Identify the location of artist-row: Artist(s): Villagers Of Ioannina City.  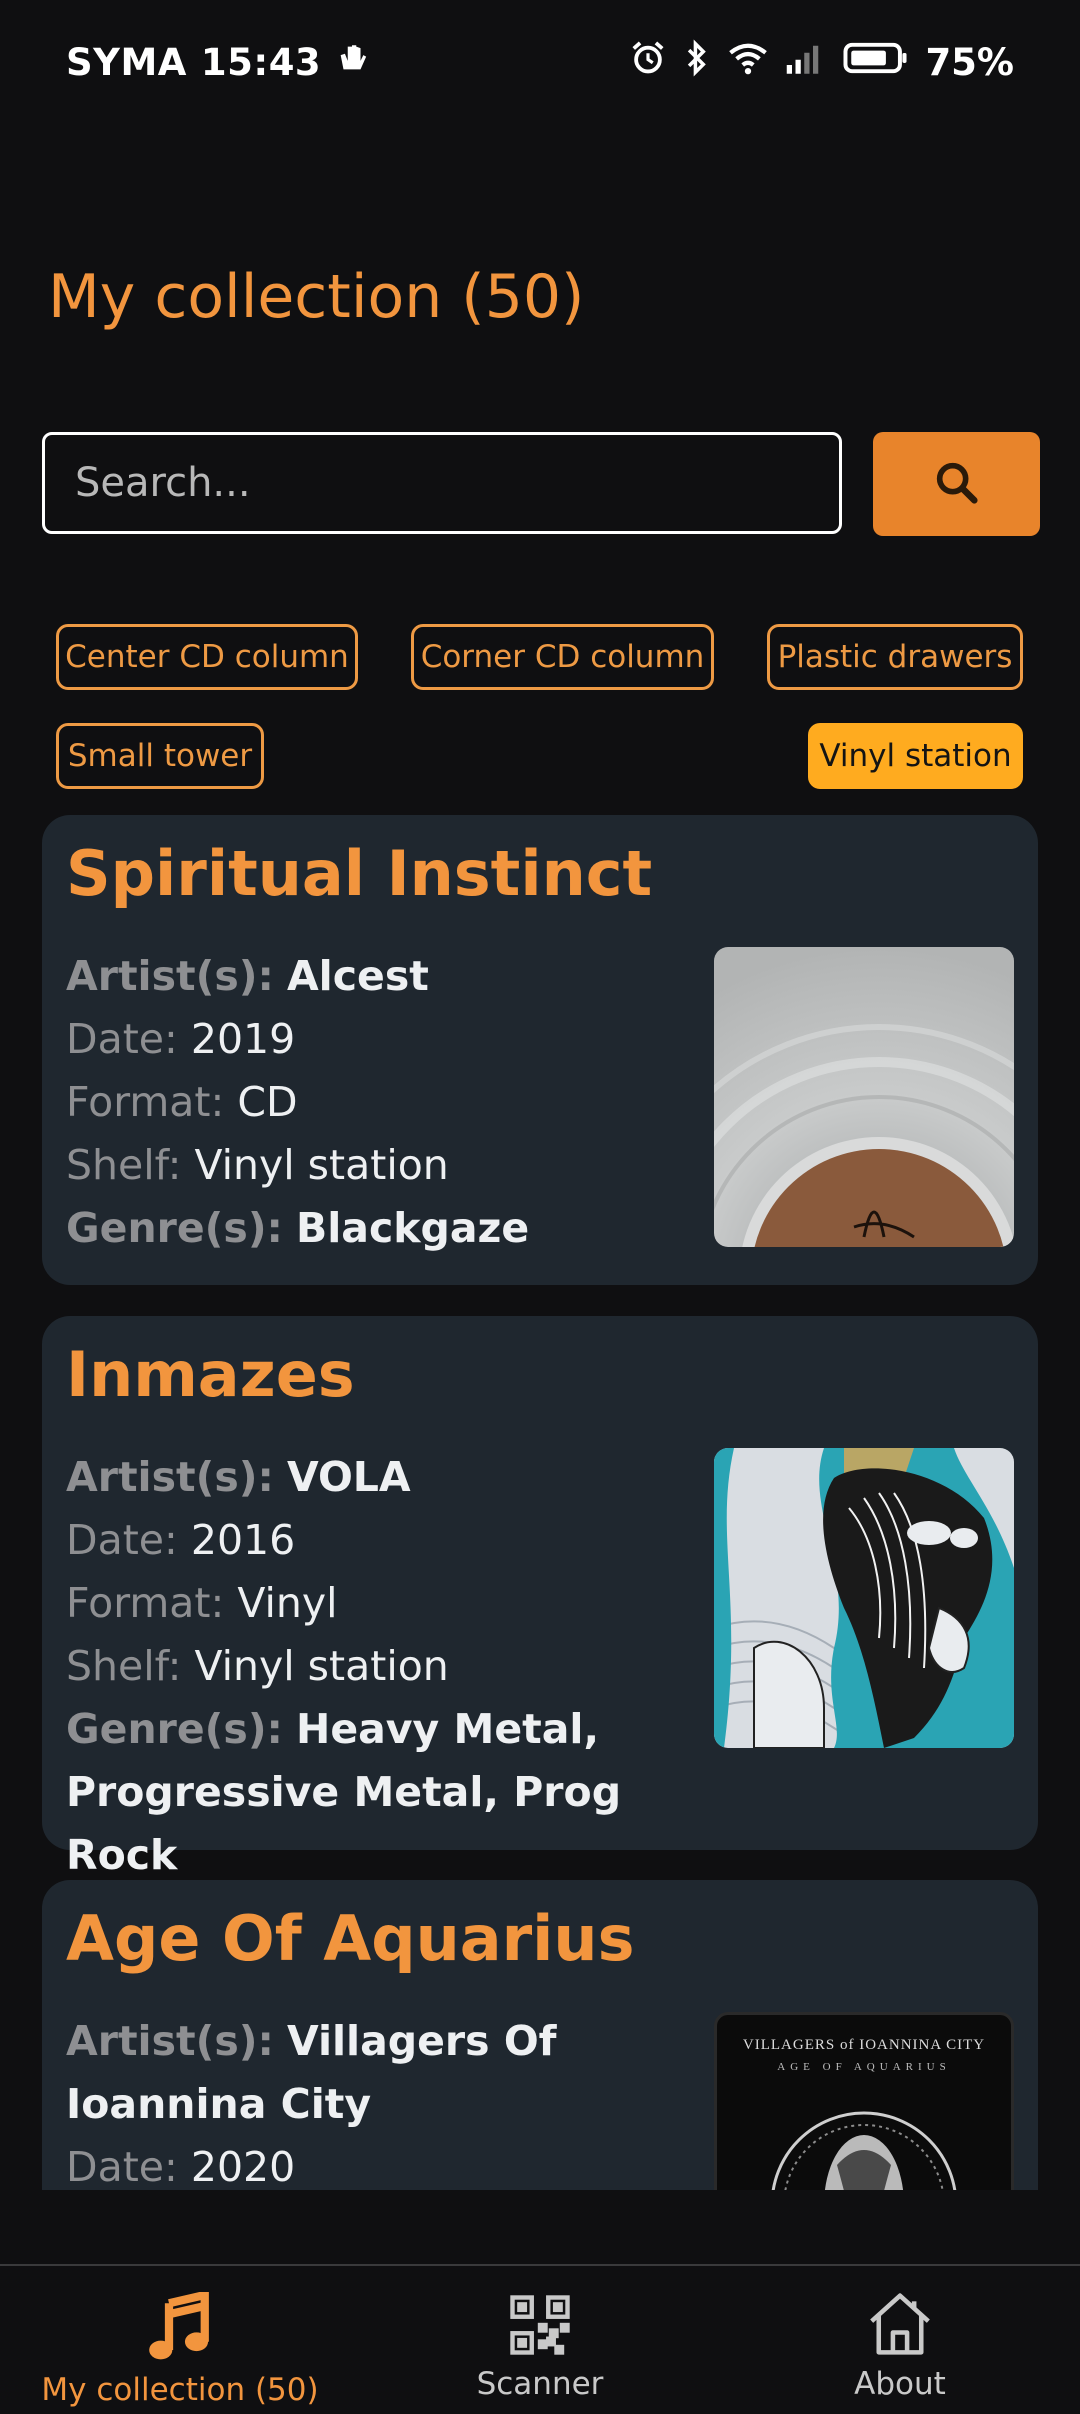
(376, 2073).